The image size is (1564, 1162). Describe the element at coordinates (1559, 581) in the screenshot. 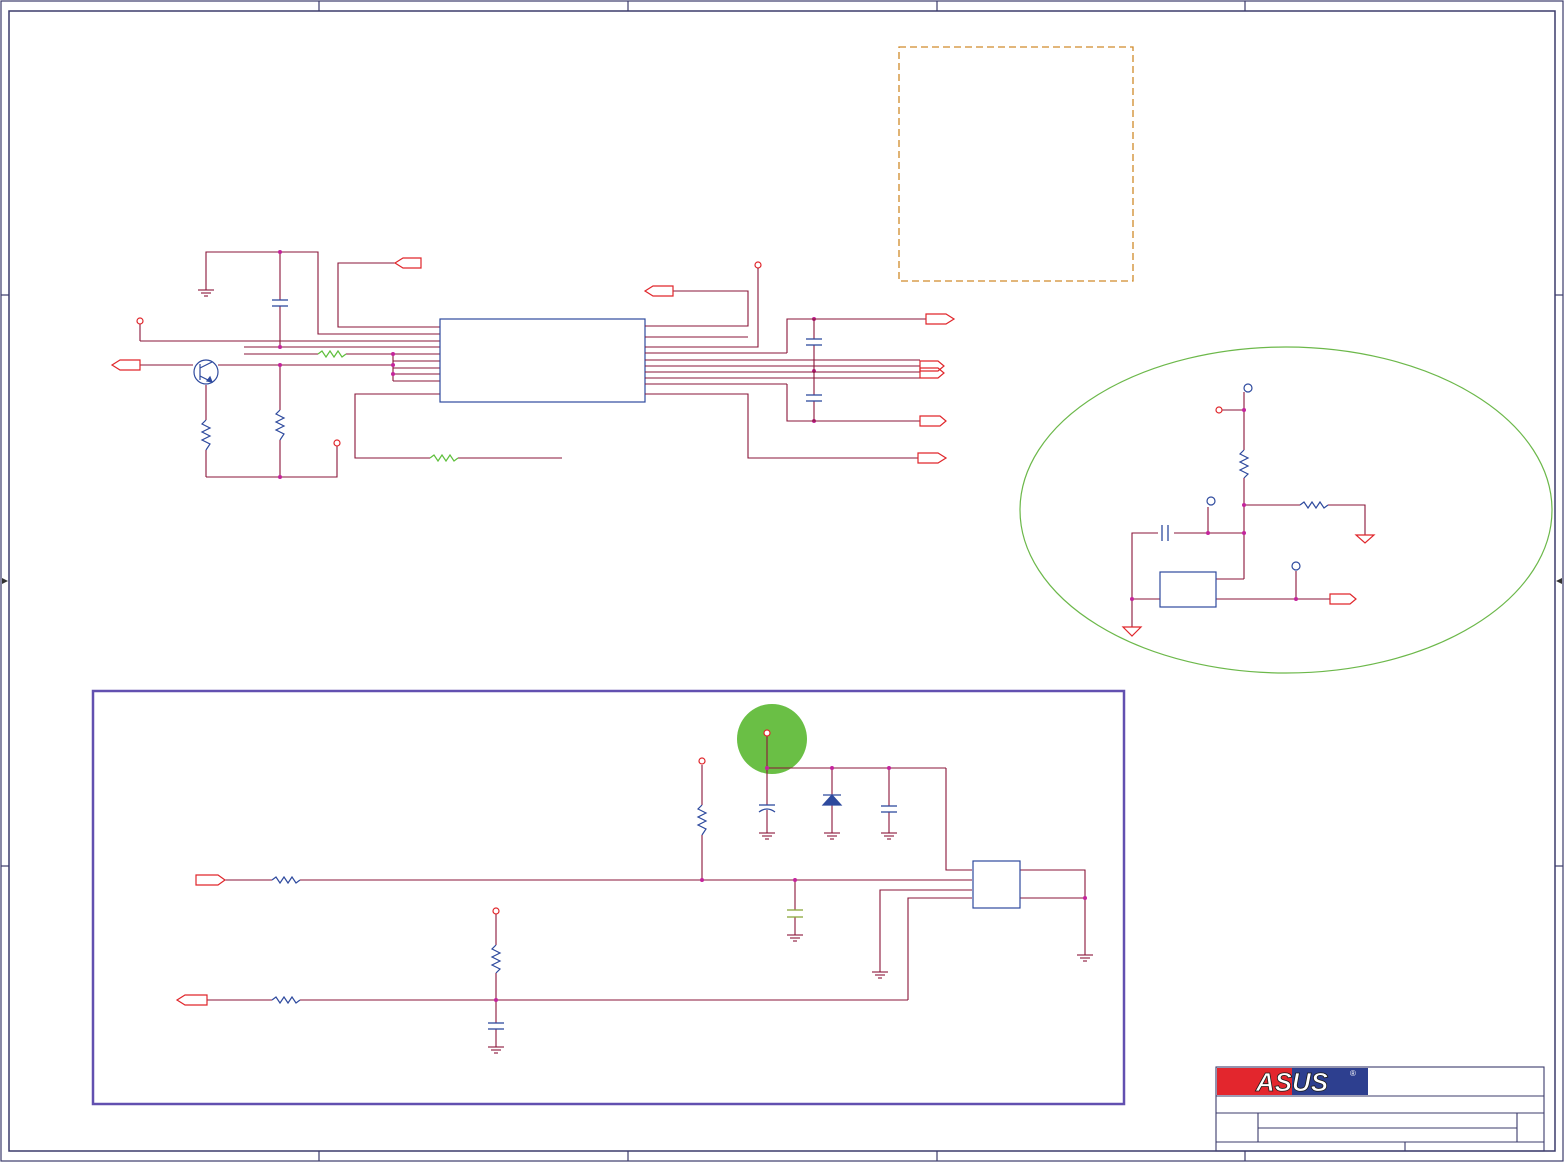

I see `right-center-arrow-icon` at that location.